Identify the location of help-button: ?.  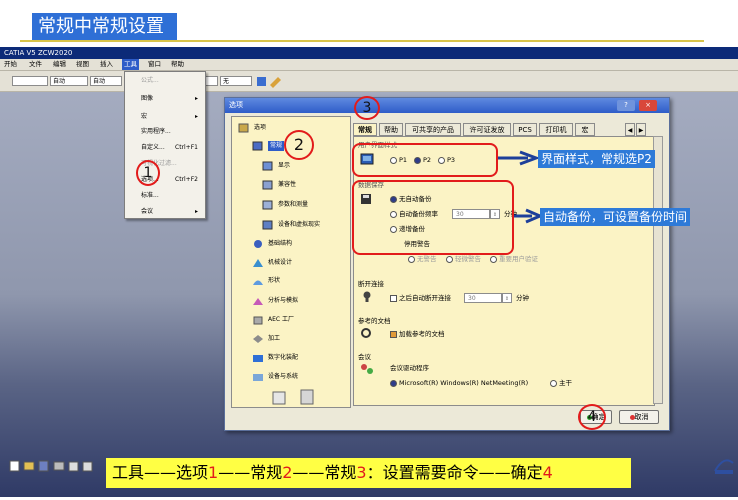
(626, 105).